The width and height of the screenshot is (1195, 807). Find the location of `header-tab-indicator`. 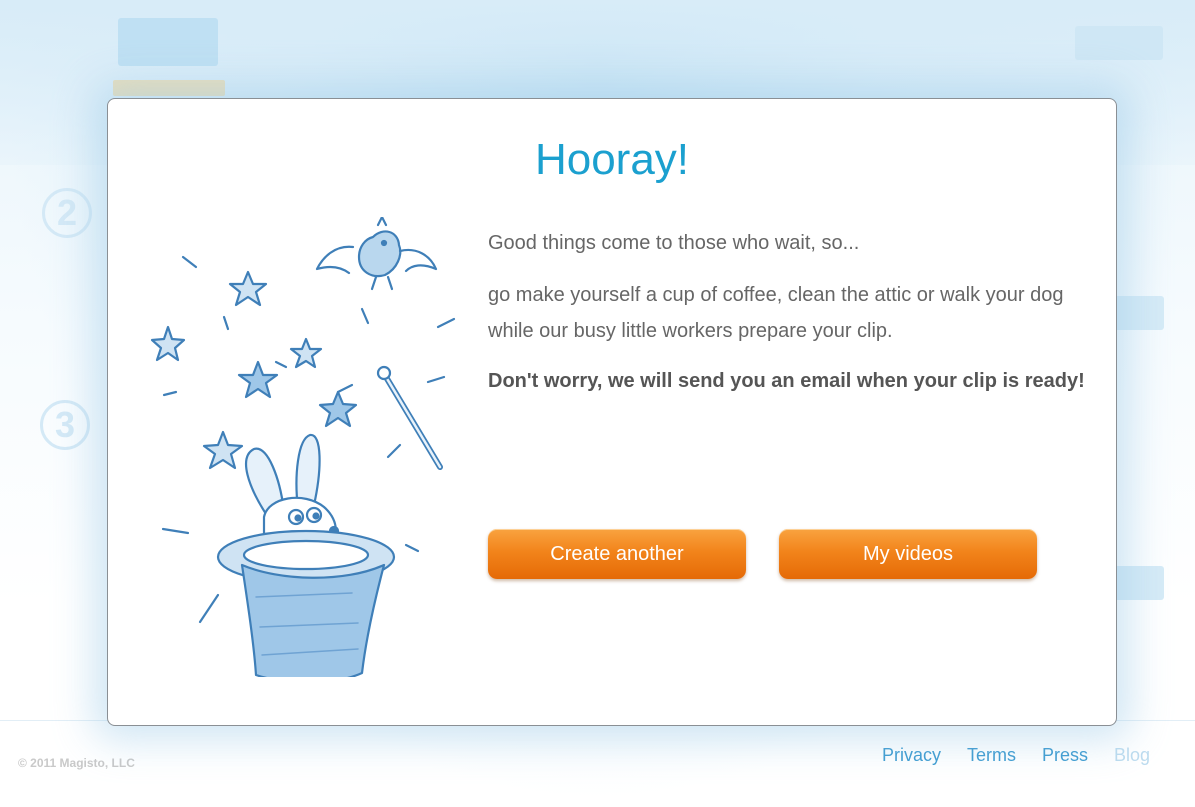

header-tab-indicator is located at coordinates (169, 88).